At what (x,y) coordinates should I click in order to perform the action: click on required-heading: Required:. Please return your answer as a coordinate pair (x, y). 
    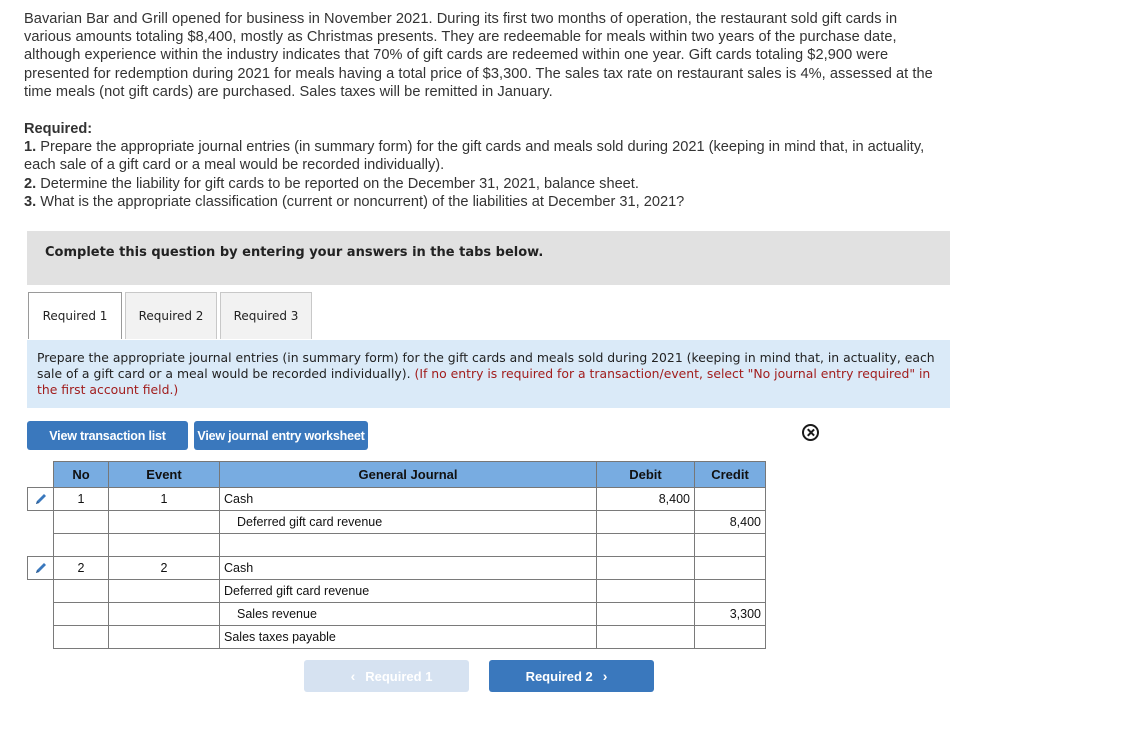
    Looking at the image, I should click on (58, 129).